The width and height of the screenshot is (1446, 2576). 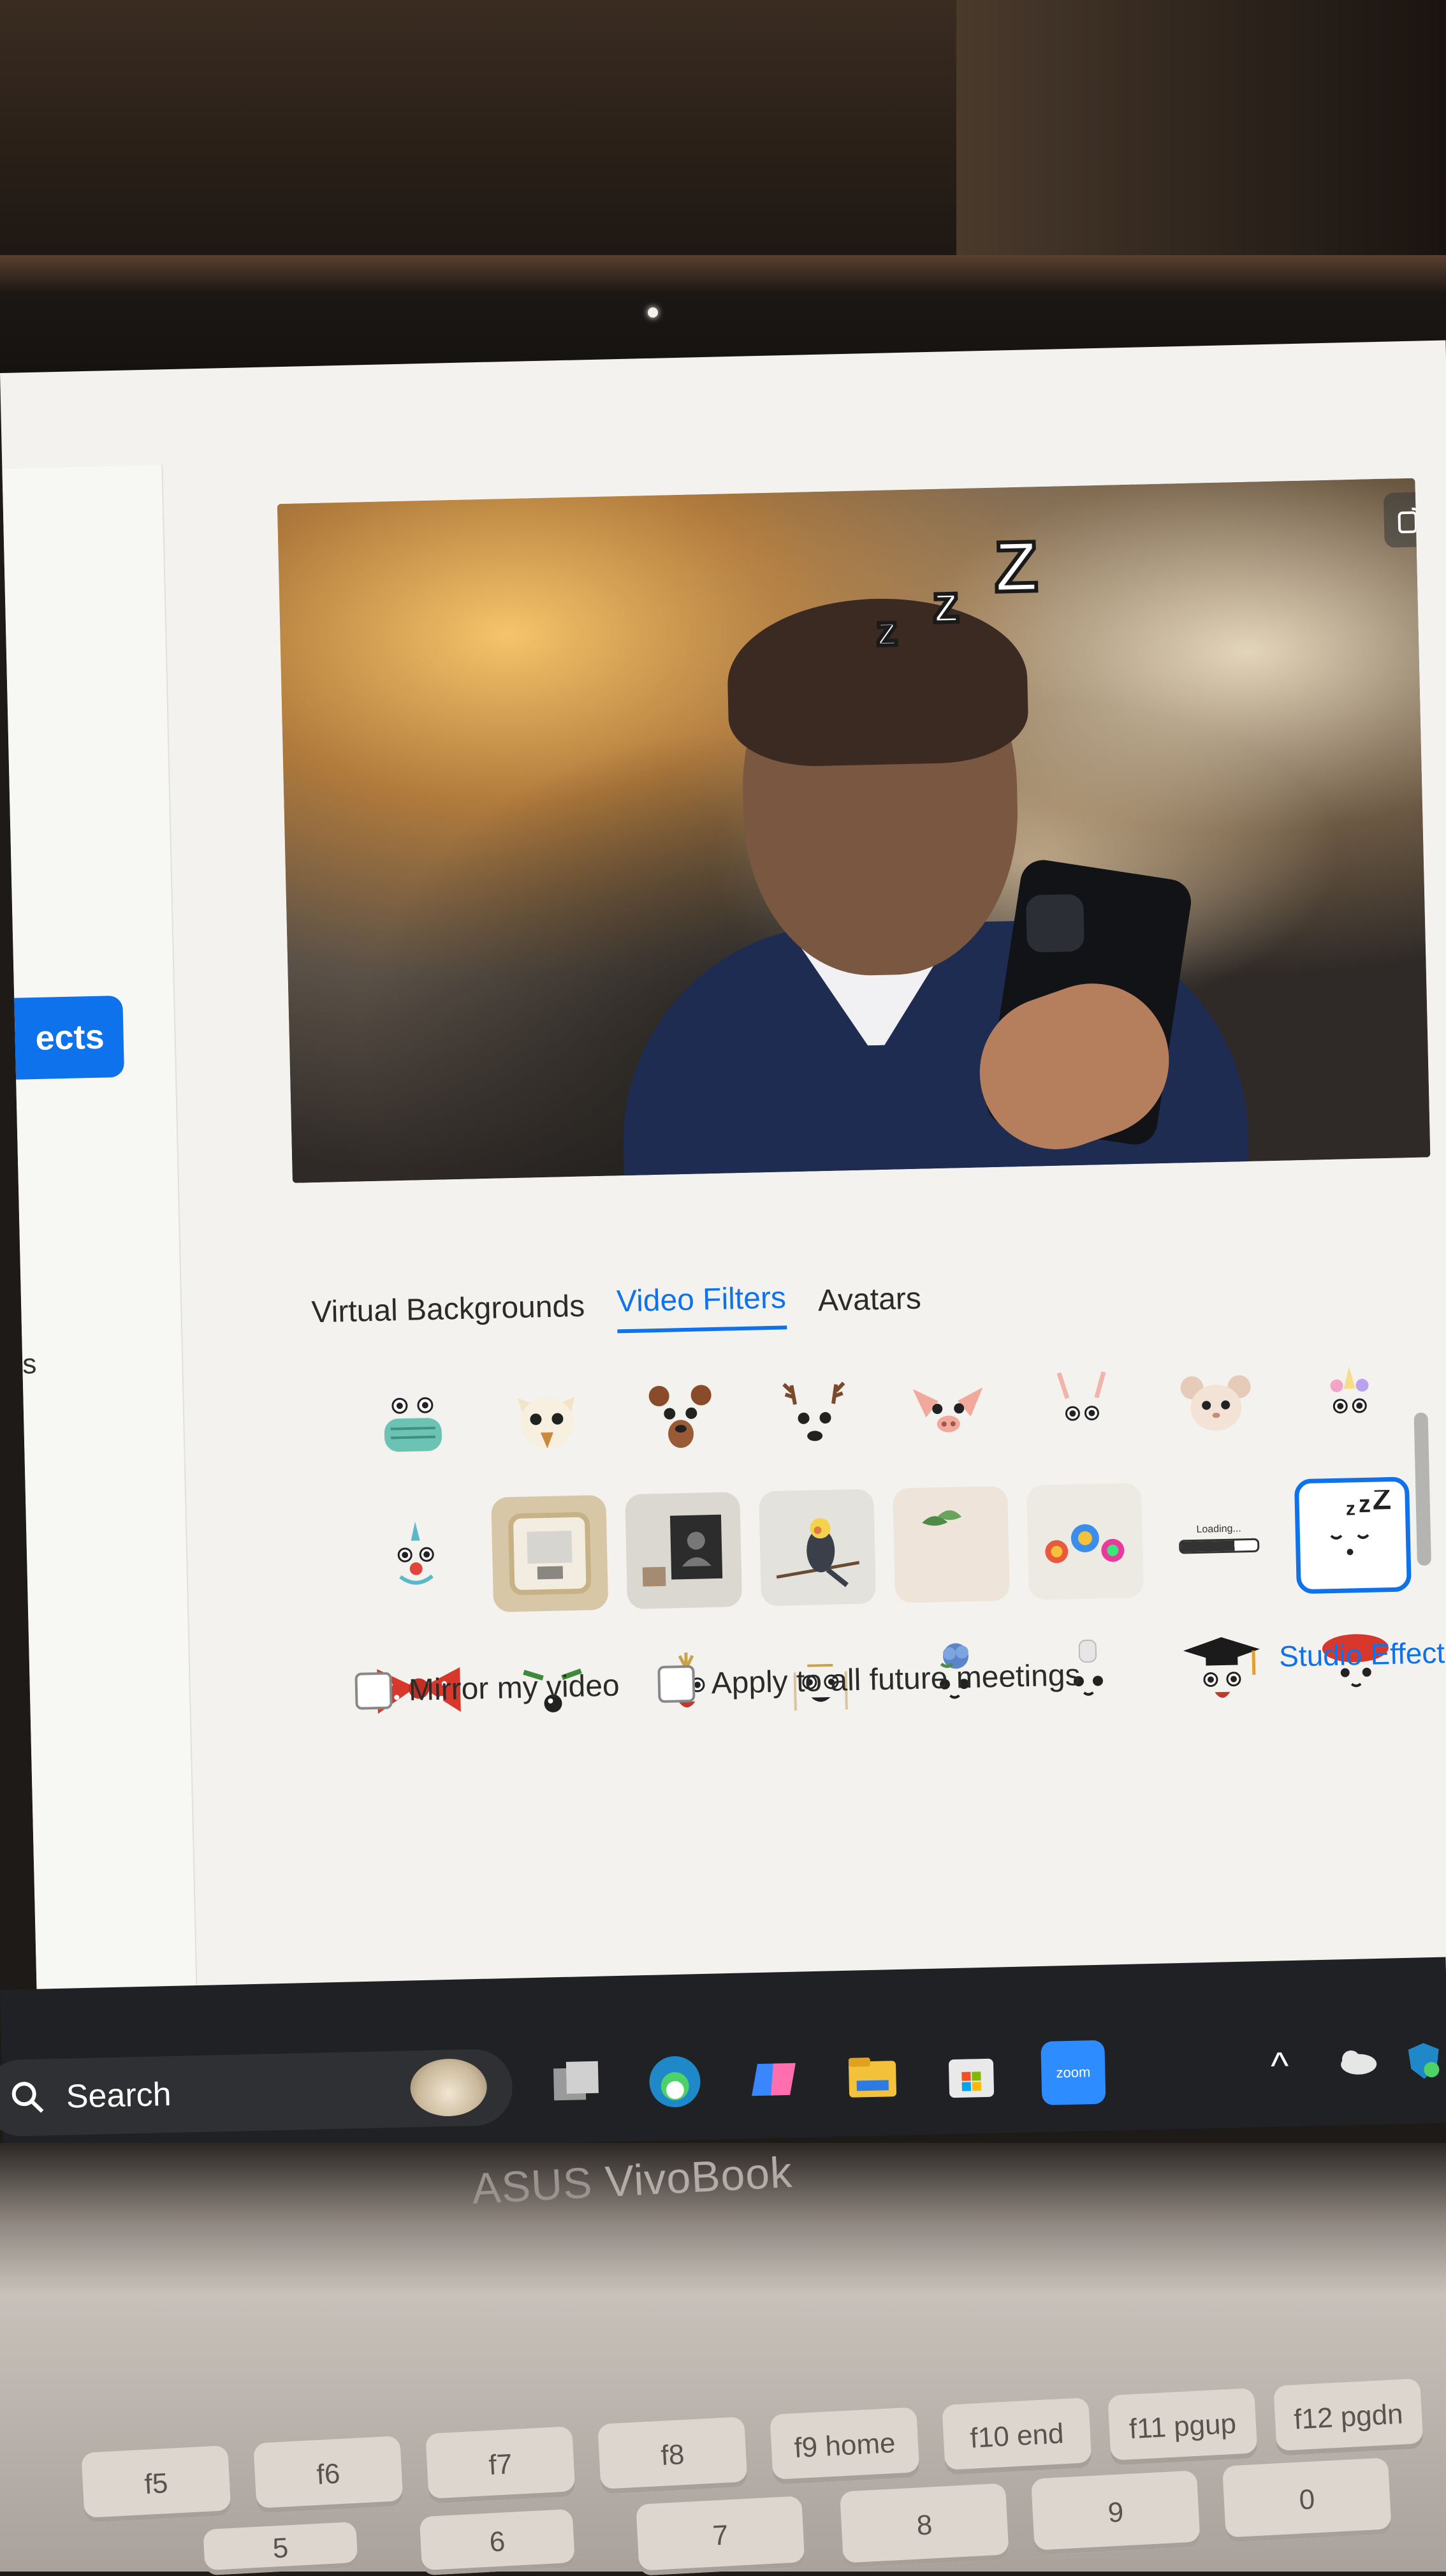 What do you see at coordinates (1422, 1489) in the screenshot?
I see `filter-scrollbar` at bounding box center [1422, 1489].